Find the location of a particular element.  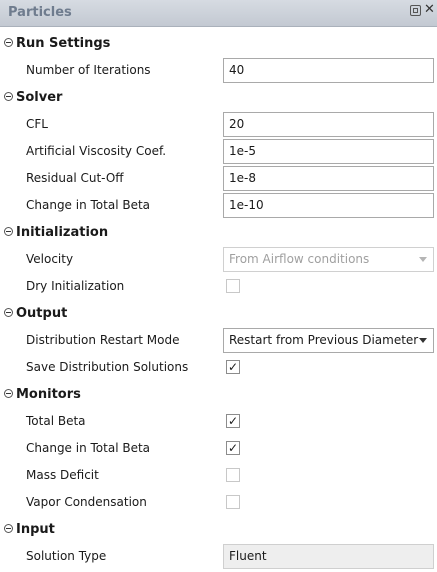

row-mass-deficit: Mass Deficit is located at coordinates (218, 475).